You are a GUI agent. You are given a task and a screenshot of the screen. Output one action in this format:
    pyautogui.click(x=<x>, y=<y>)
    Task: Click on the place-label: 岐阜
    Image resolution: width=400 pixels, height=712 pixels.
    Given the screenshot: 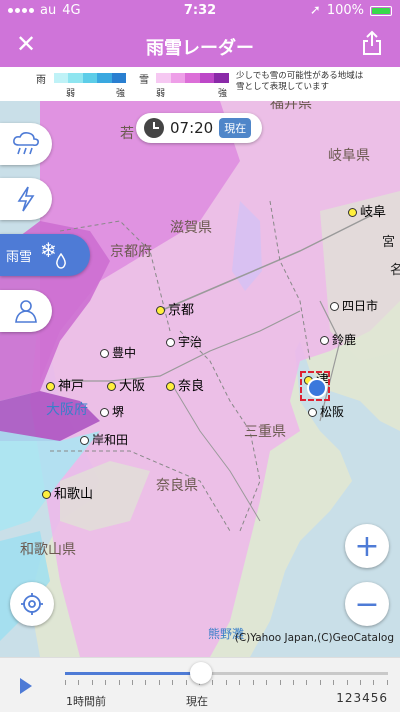 What is the action you would take?
    pyautogui.click(x=373, y=212)
    